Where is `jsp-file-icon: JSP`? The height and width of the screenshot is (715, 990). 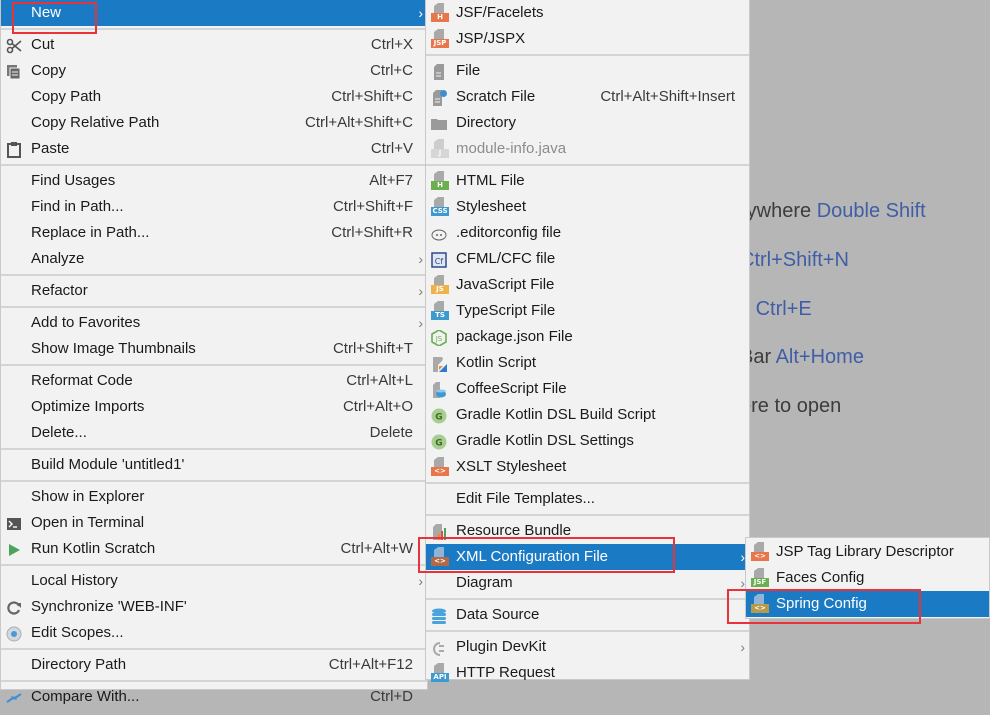
jsp-file-icon: JSP is located at coordinates (440, 39).